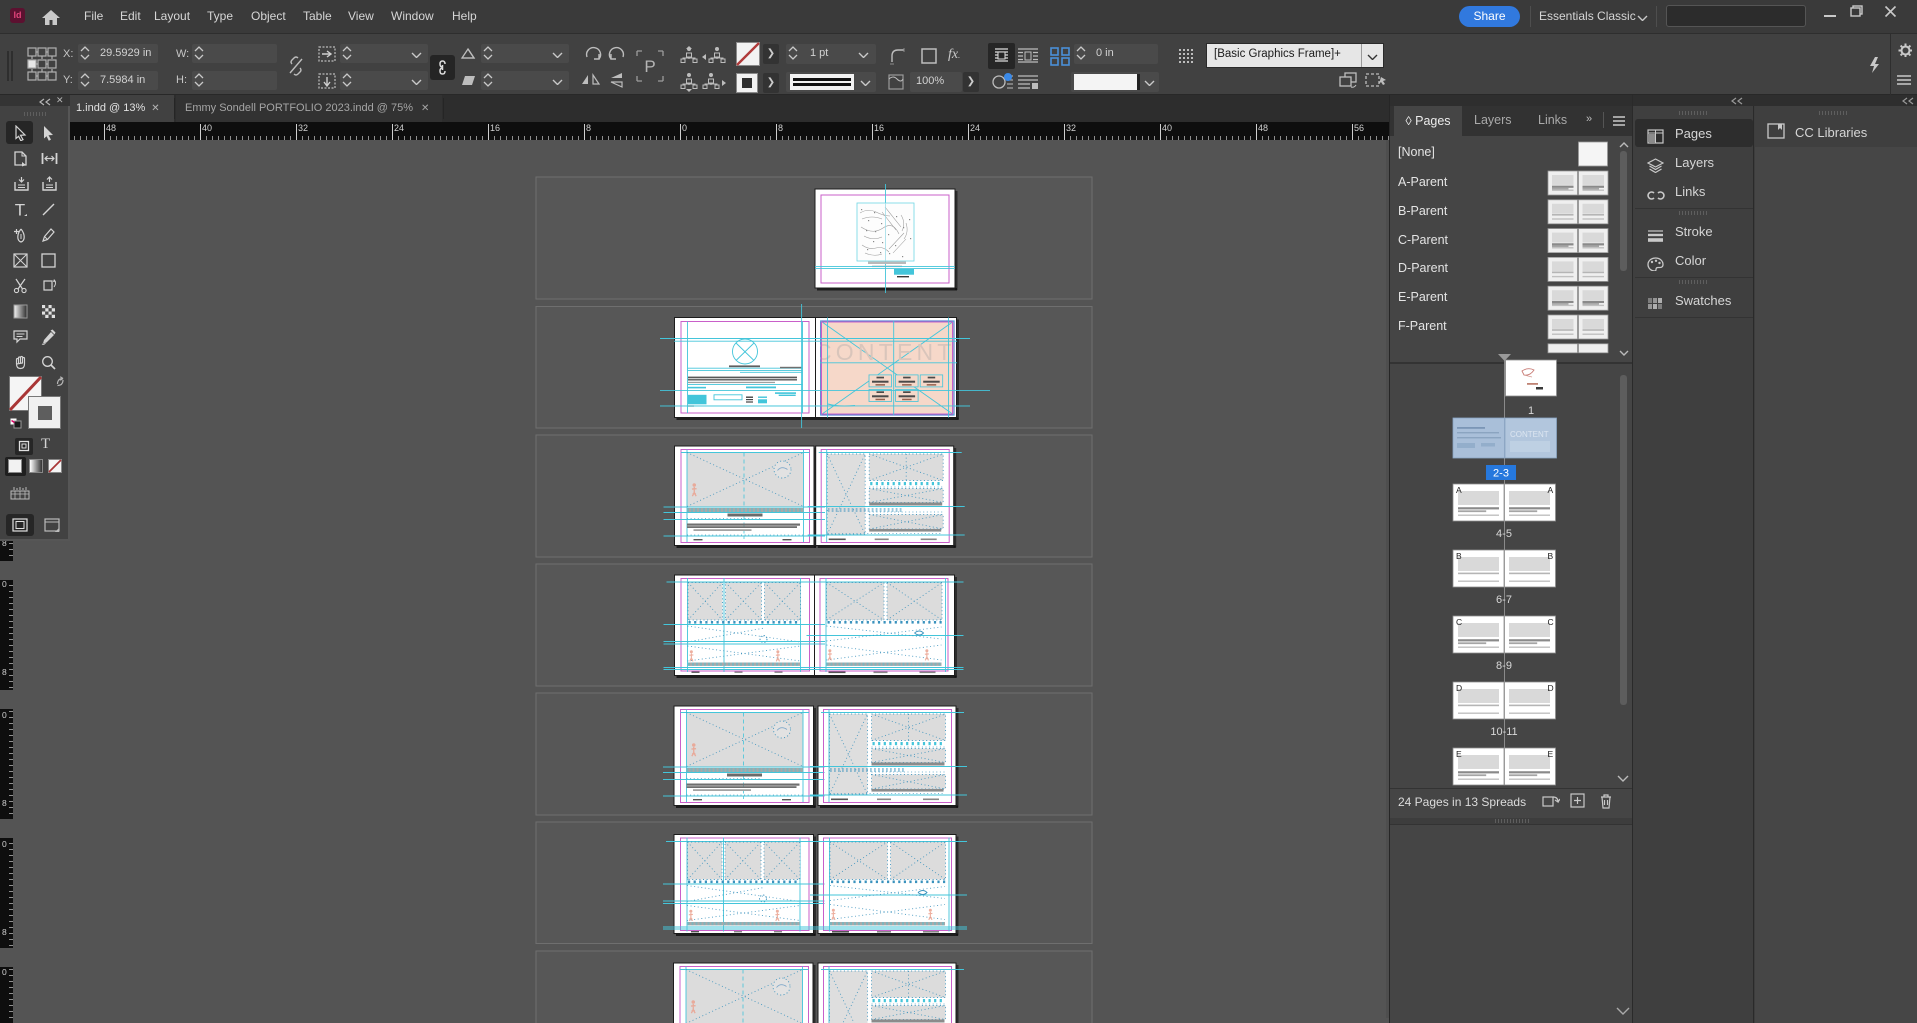 The width and height of the screenshot is (1917, 1023). I want to click on svg-text: 8-9, so click(1504, 666).